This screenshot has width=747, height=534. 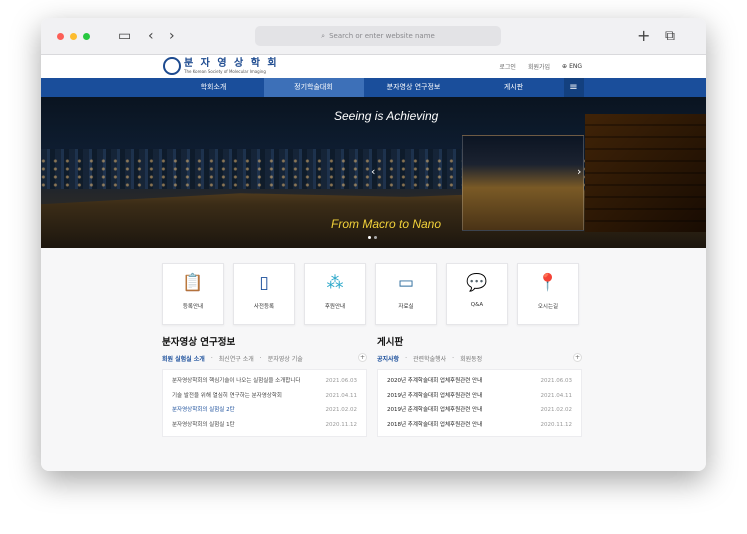 I want to click on login-link: 로그인, so click(x=507, y=66).